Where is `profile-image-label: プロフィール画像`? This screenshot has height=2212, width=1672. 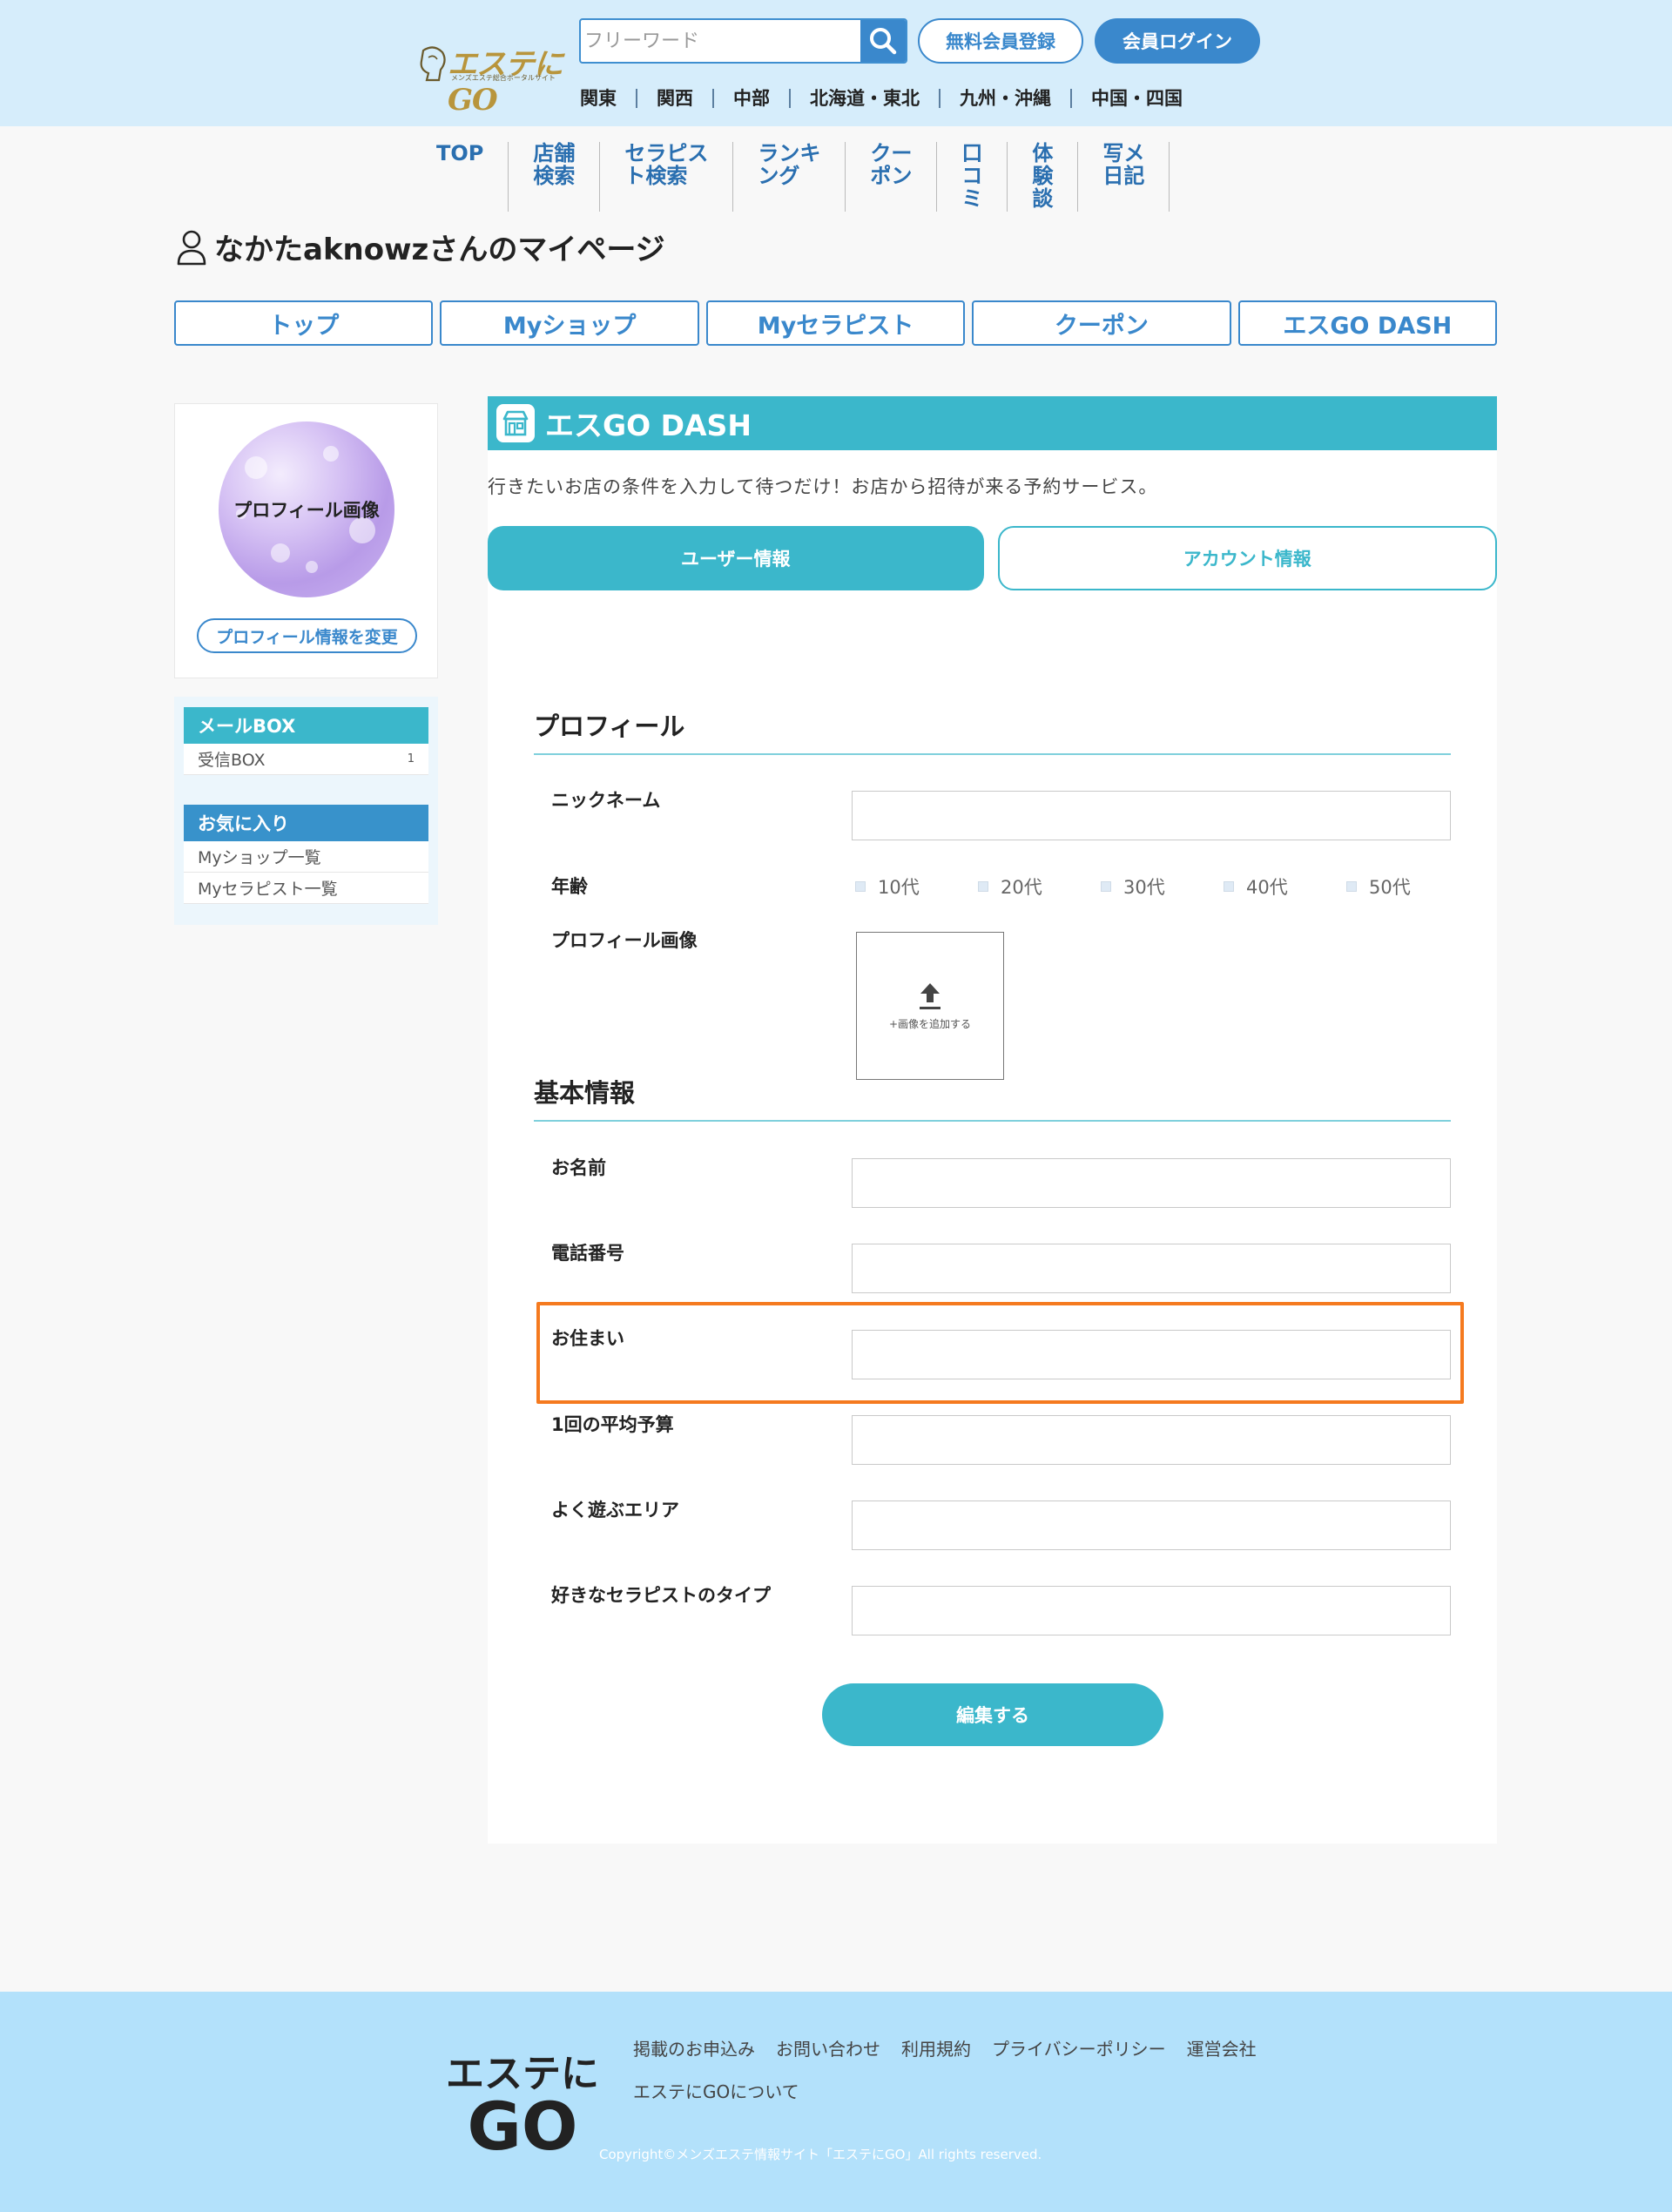
profile-image-label: プロフィール画像 is located at coordinates (306, 510).